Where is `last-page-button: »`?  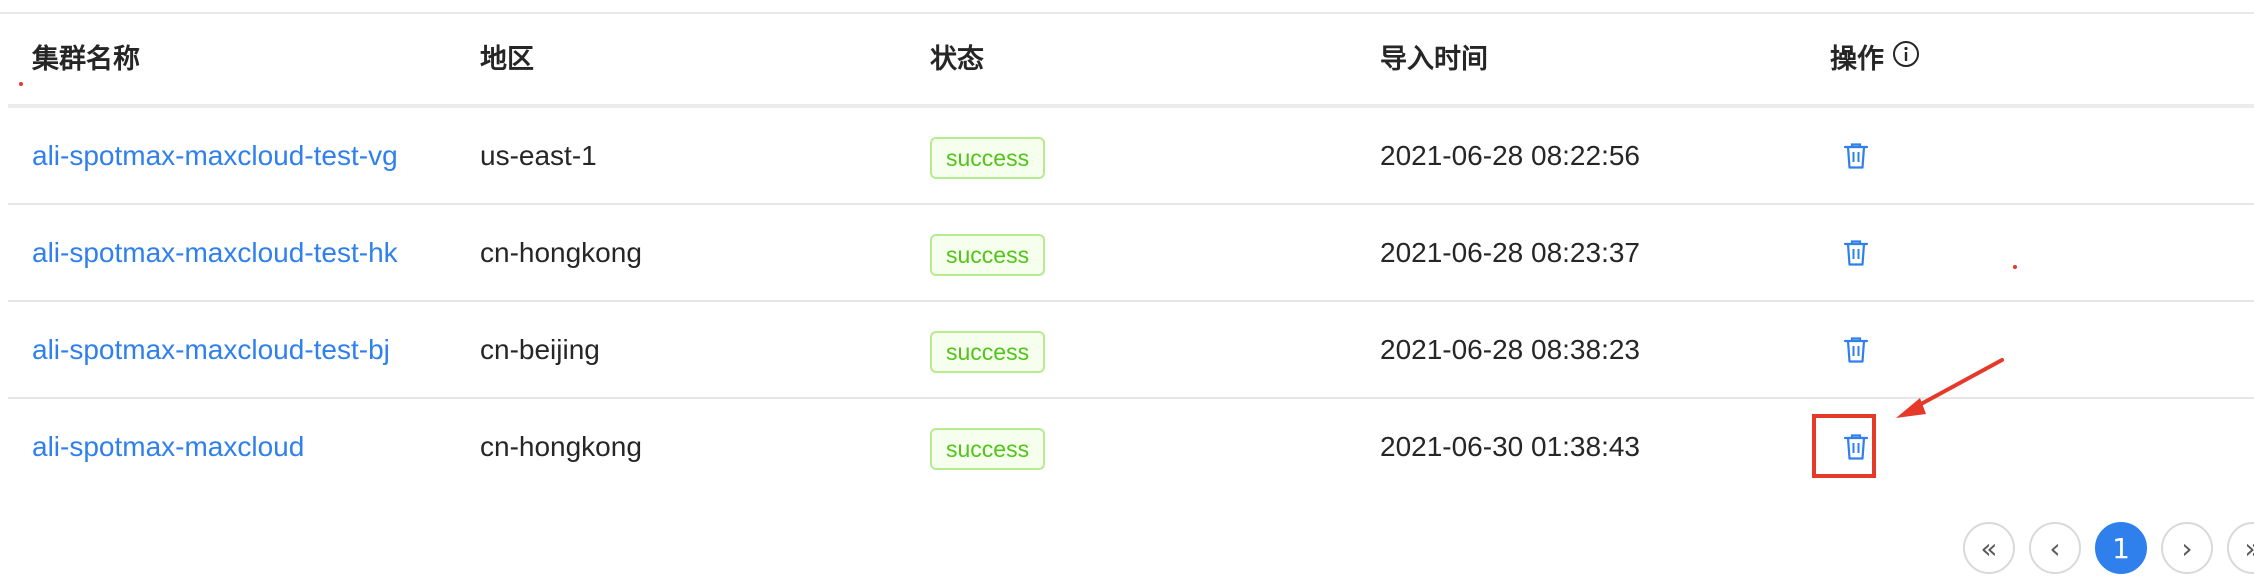
last-page-button: » is located at coordinates (2240, 548).